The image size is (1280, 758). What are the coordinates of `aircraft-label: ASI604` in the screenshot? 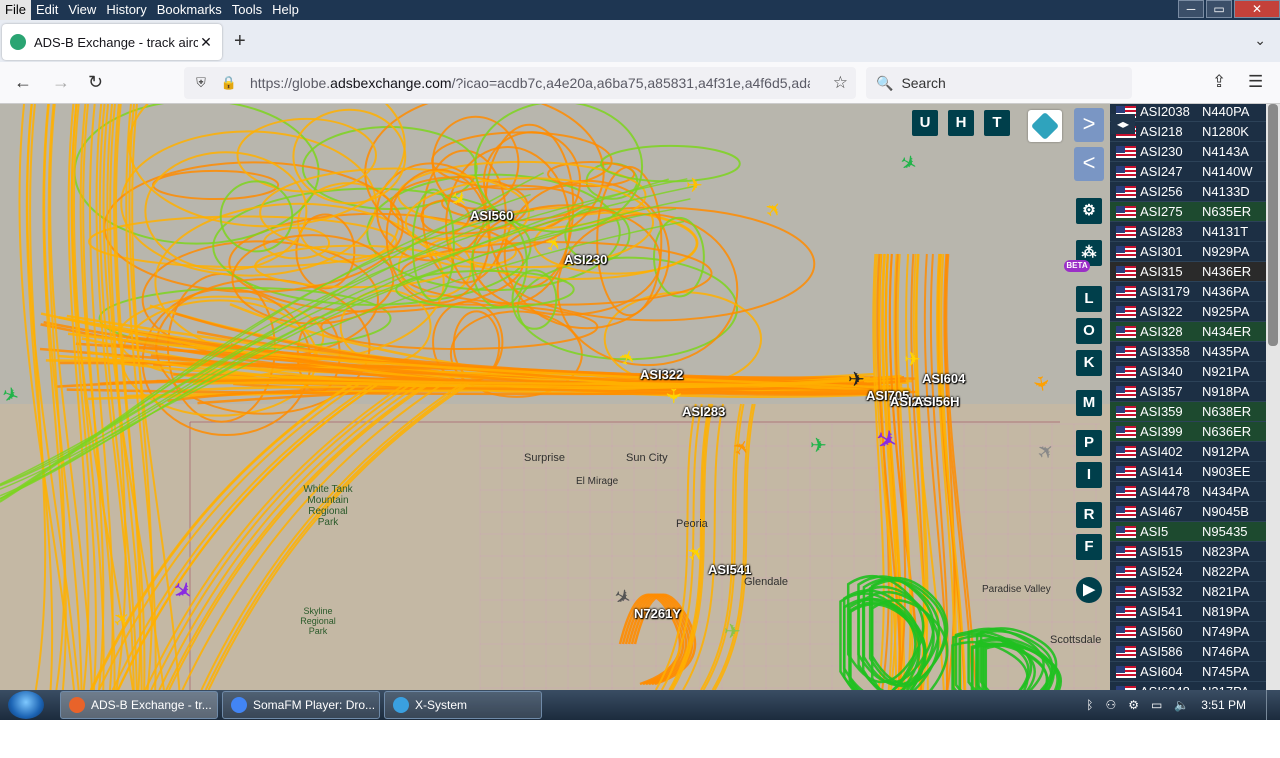 It's located at (943, 378).